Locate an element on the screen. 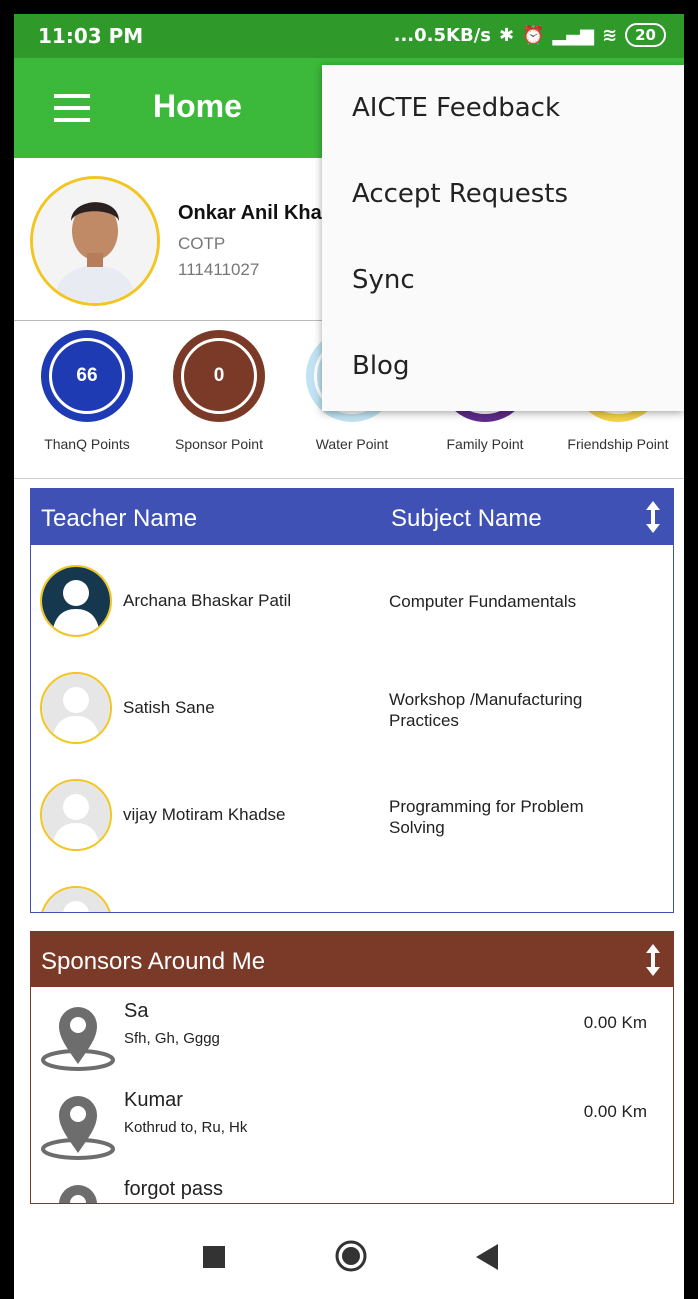 This screenshot has width=698, height=1299. hamburger-menu-icon is located at coordinates (72, 108).